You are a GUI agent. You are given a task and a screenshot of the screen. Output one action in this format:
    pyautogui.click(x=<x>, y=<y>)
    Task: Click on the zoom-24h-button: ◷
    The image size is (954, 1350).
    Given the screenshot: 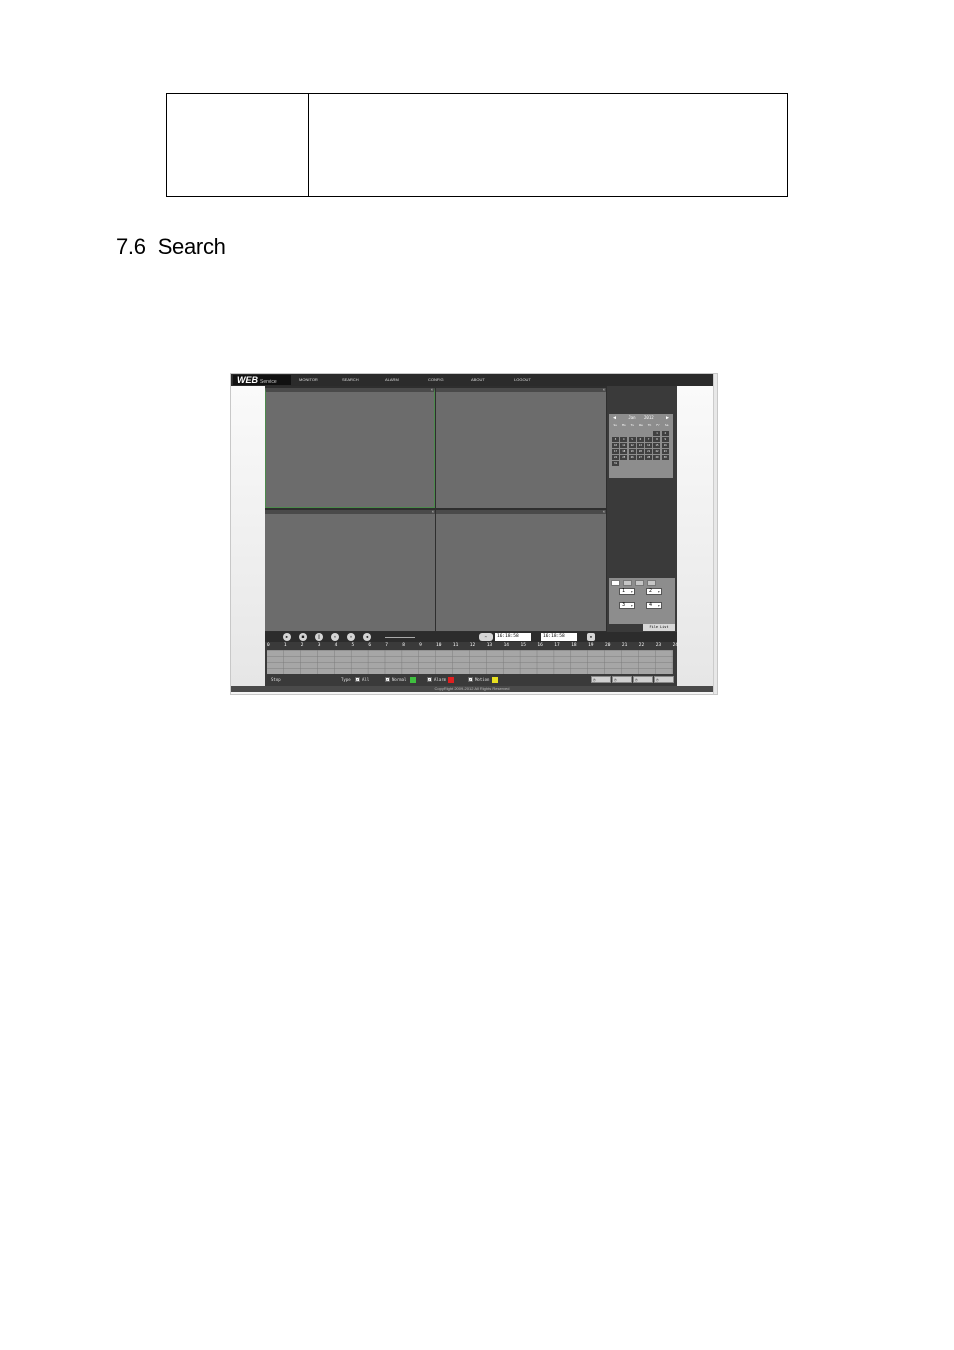 What is the action you would take?
    pyautogui.click(x=601, y=679)
    